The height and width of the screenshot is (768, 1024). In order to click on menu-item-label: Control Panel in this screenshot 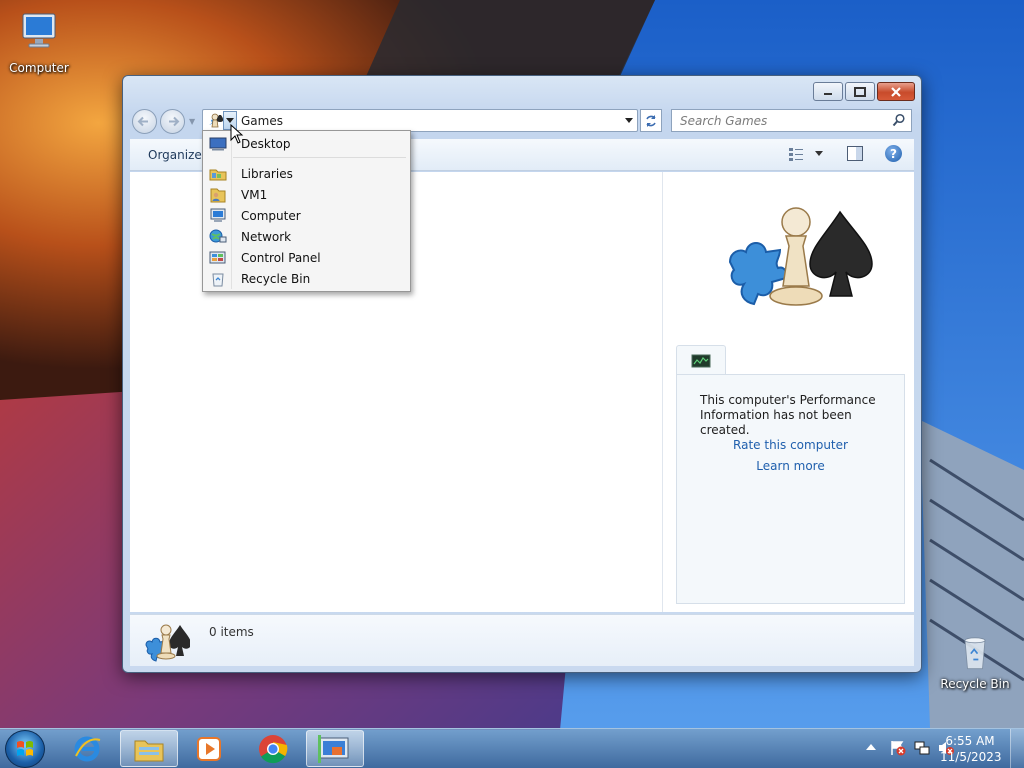, I will do `click(281, 257)`.